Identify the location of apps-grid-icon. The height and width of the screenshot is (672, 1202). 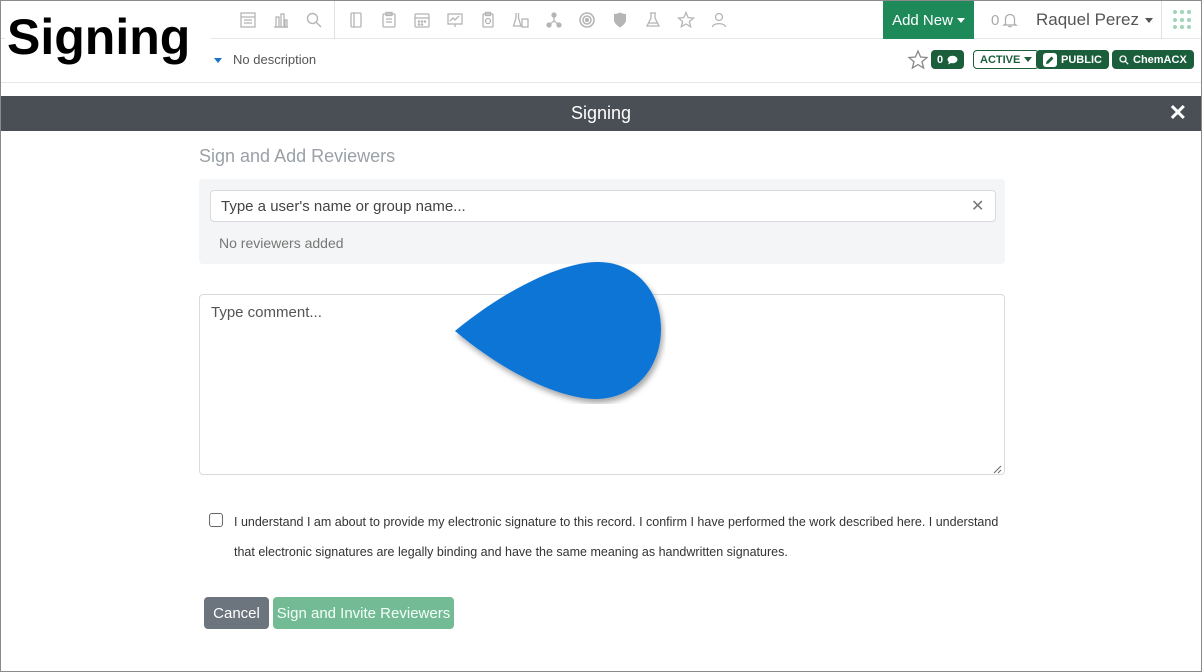
(1183, 20).